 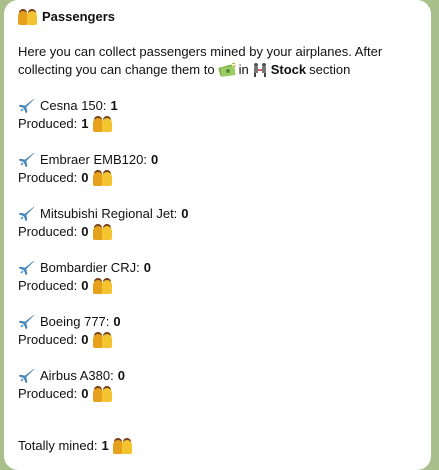 What do you see at coordinates (217, 376) in the screenshot?
I see `plane-row: Airbus A380: 0` at bounding box center [217, 376].